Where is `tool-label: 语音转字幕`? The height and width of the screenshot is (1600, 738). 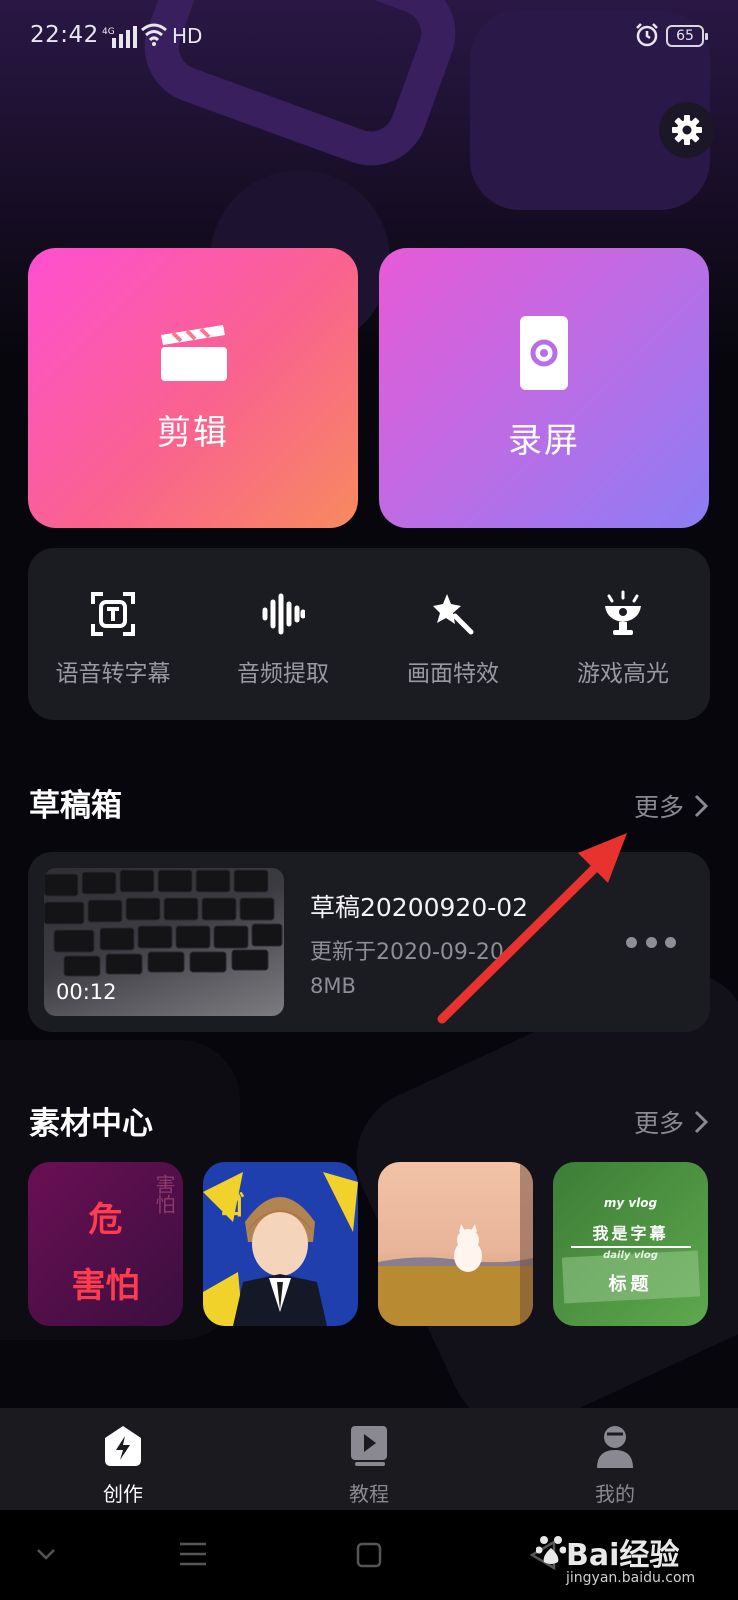
tool-label: 语音转字幕 is located at coordinates (113, 674).